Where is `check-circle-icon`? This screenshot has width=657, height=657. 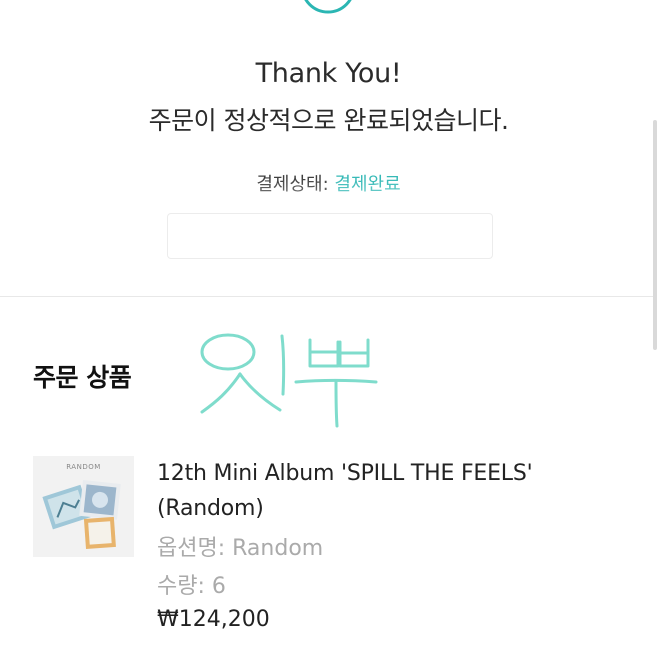 check-circle-icon is located at coordinates (328, 7).